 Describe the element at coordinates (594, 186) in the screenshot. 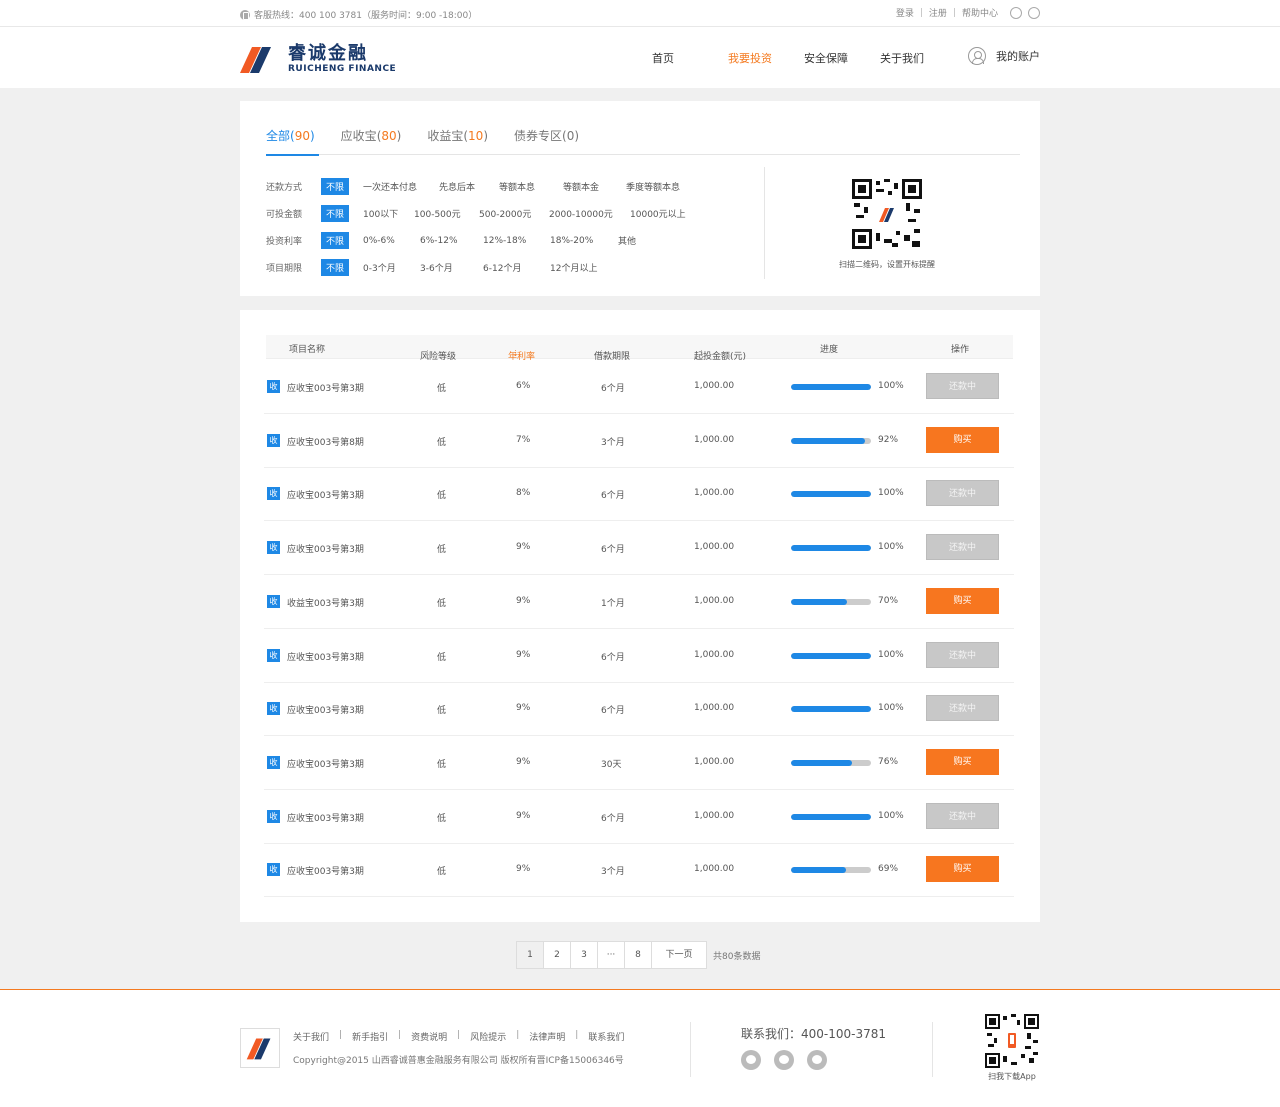

I see `filter-option: 等额本金` at that location.